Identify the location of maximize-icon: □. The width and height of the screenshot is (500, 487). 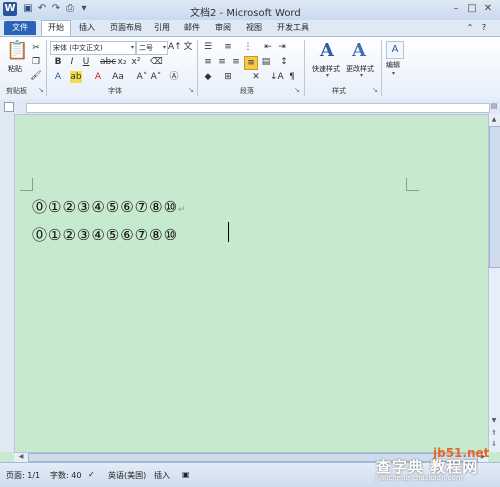
(472, 9).